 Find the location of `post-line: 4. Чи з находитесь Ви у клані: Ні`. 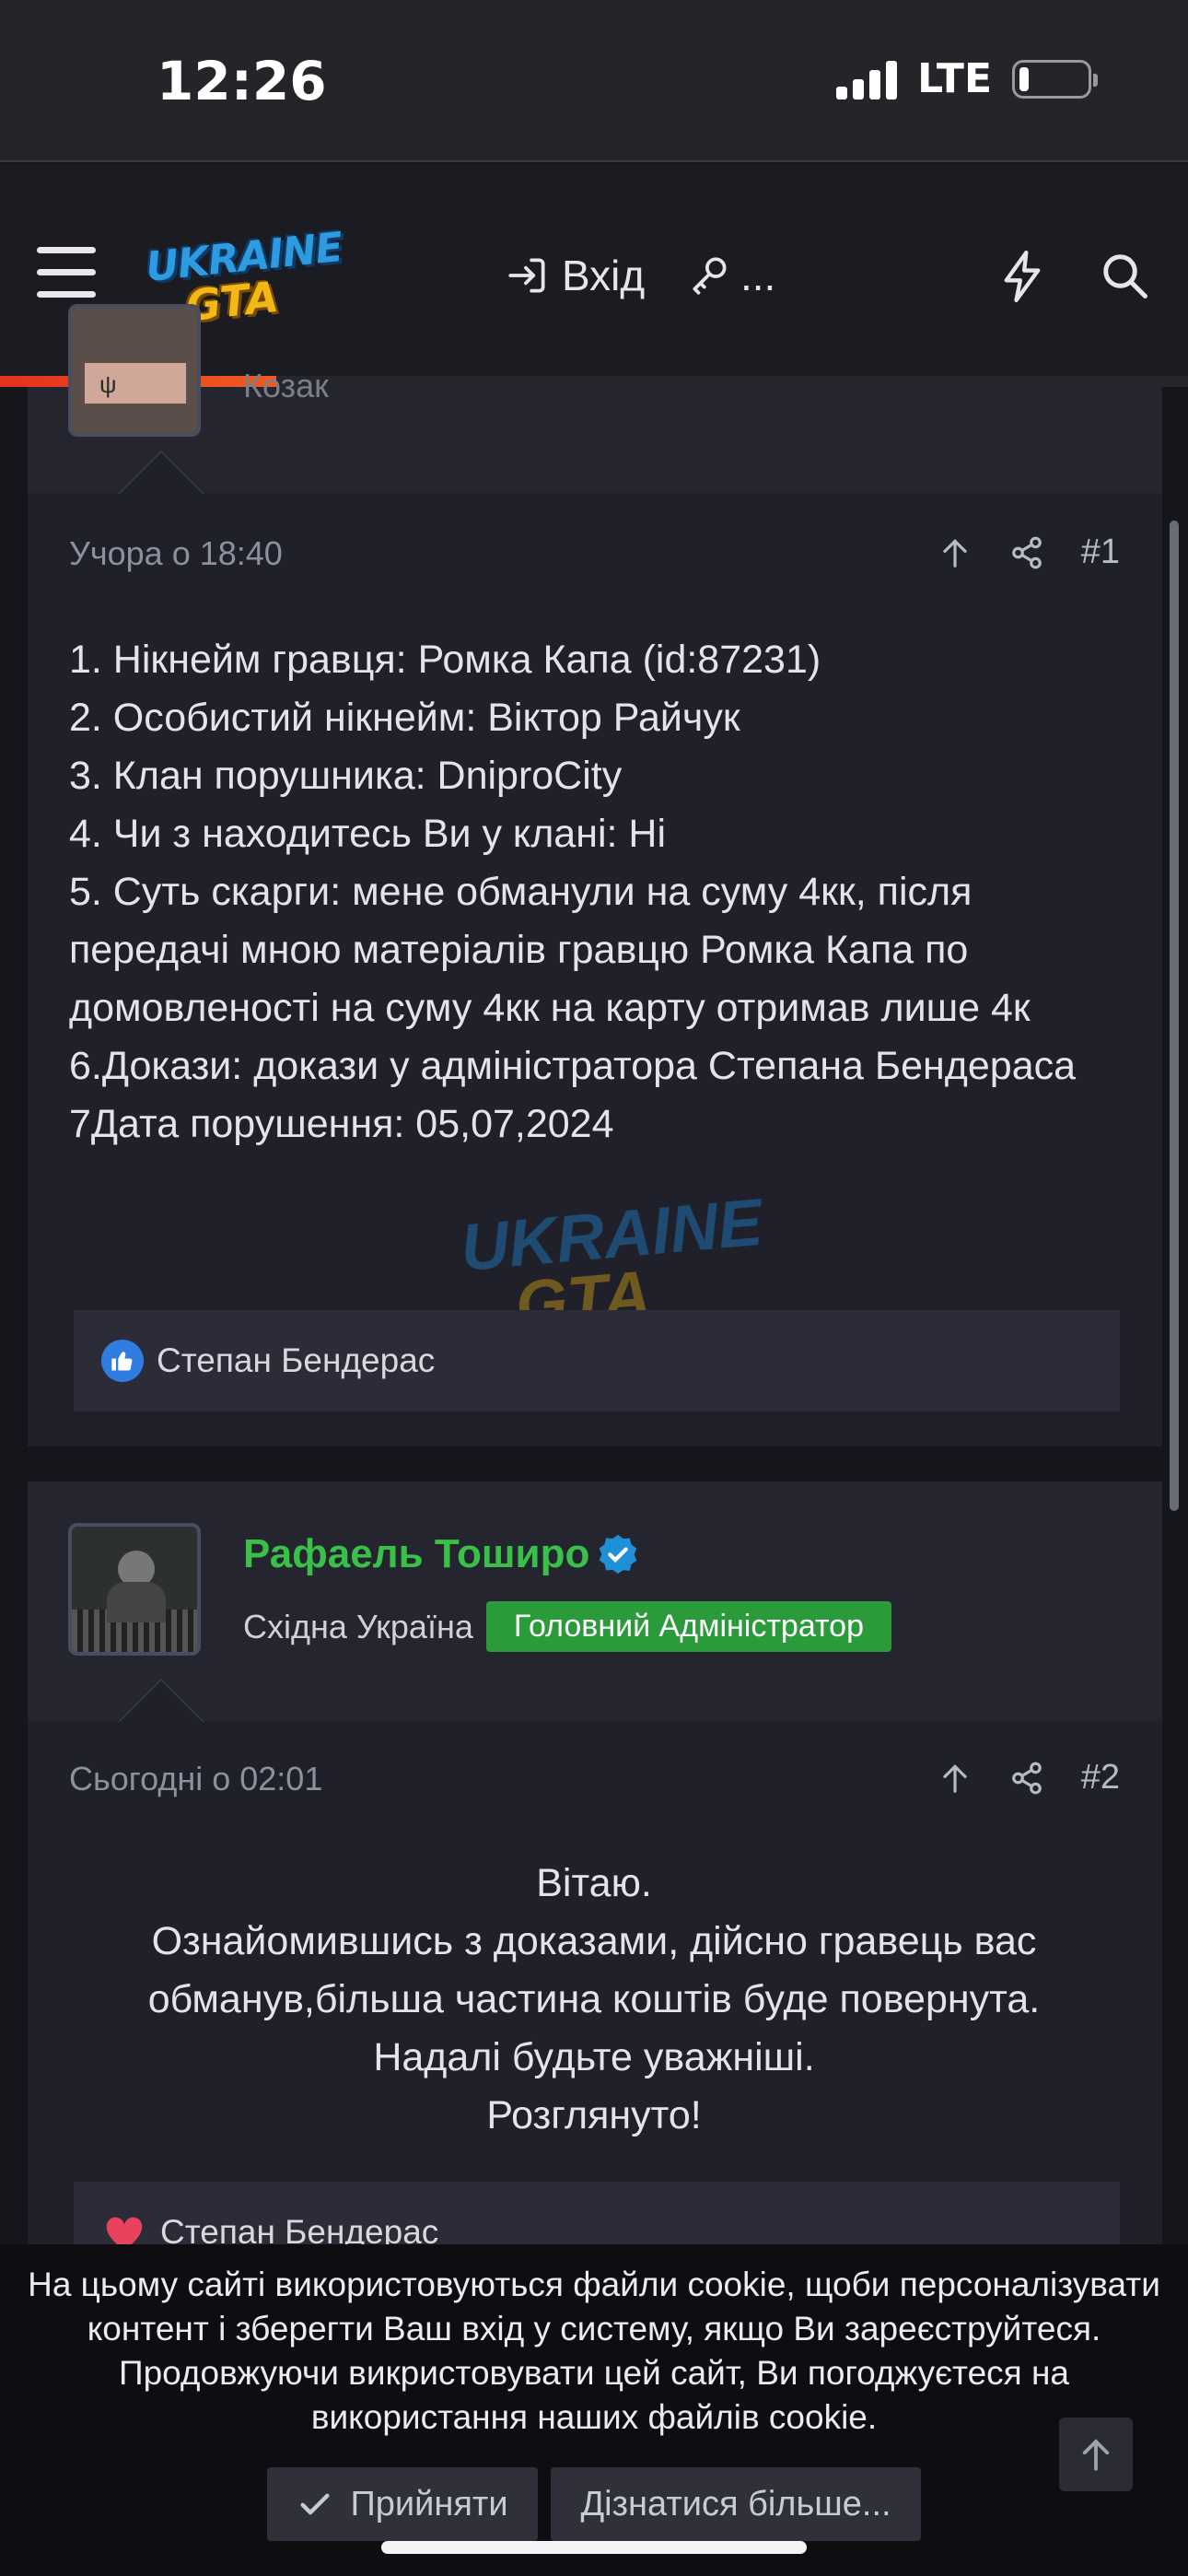

post-line: 4. Чи з находитесь Ви у клані: Ні is located at coordinates (368, 834).